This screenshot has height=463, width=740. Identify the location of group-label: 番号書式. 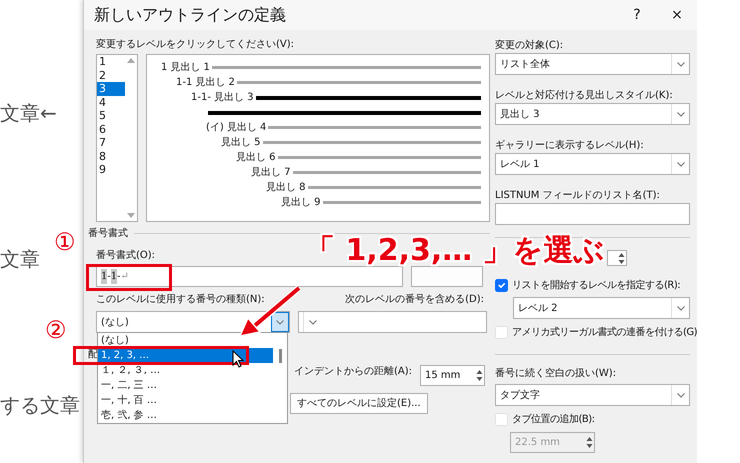
(108, 233).